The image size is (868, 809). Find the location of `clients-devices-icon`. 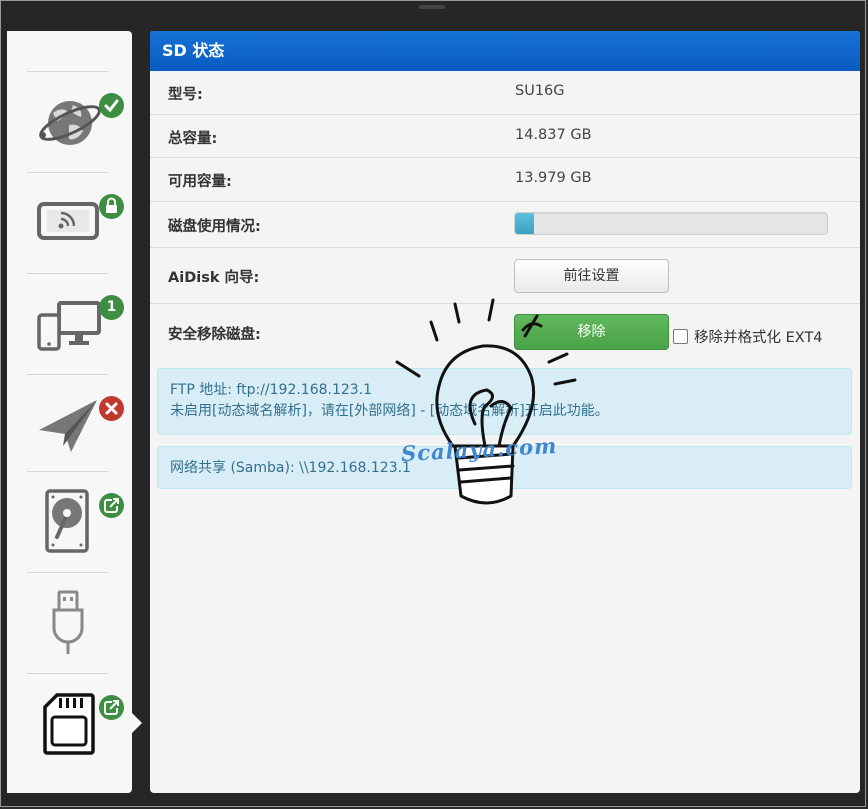

clients-devices-icon is located at coordinates (69, 326).